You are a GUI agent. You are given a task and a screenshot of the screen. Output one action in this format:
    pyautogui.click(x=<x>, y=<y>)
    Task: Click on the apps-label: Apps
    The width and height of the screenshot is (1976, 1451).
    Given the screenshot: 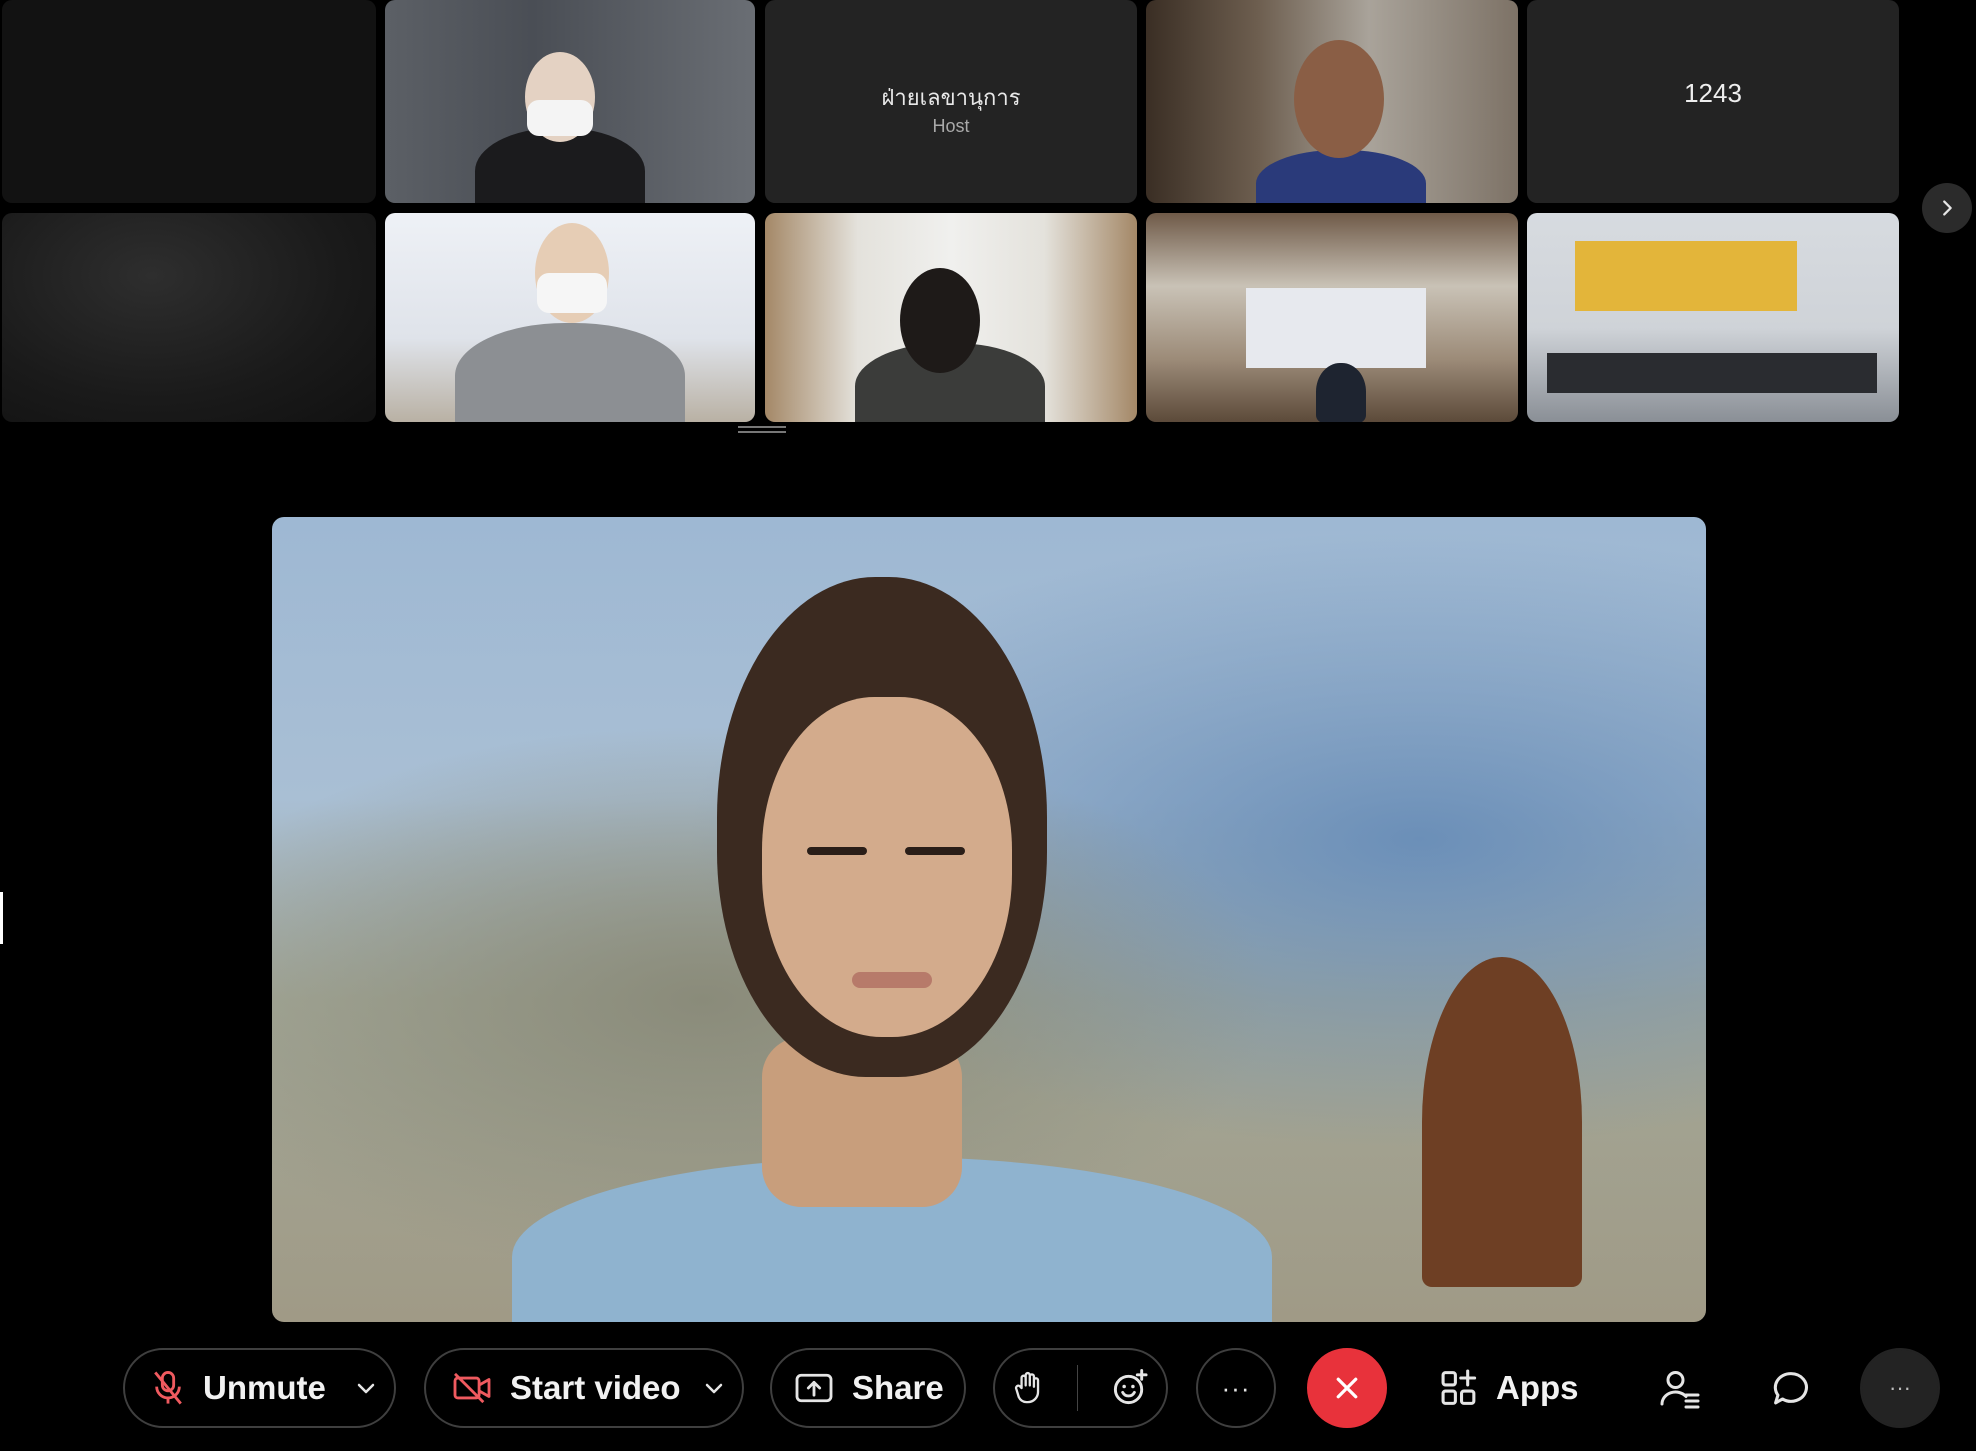 What is the action you would take?
    pyautogui.click(x=1537, y=1387)
    